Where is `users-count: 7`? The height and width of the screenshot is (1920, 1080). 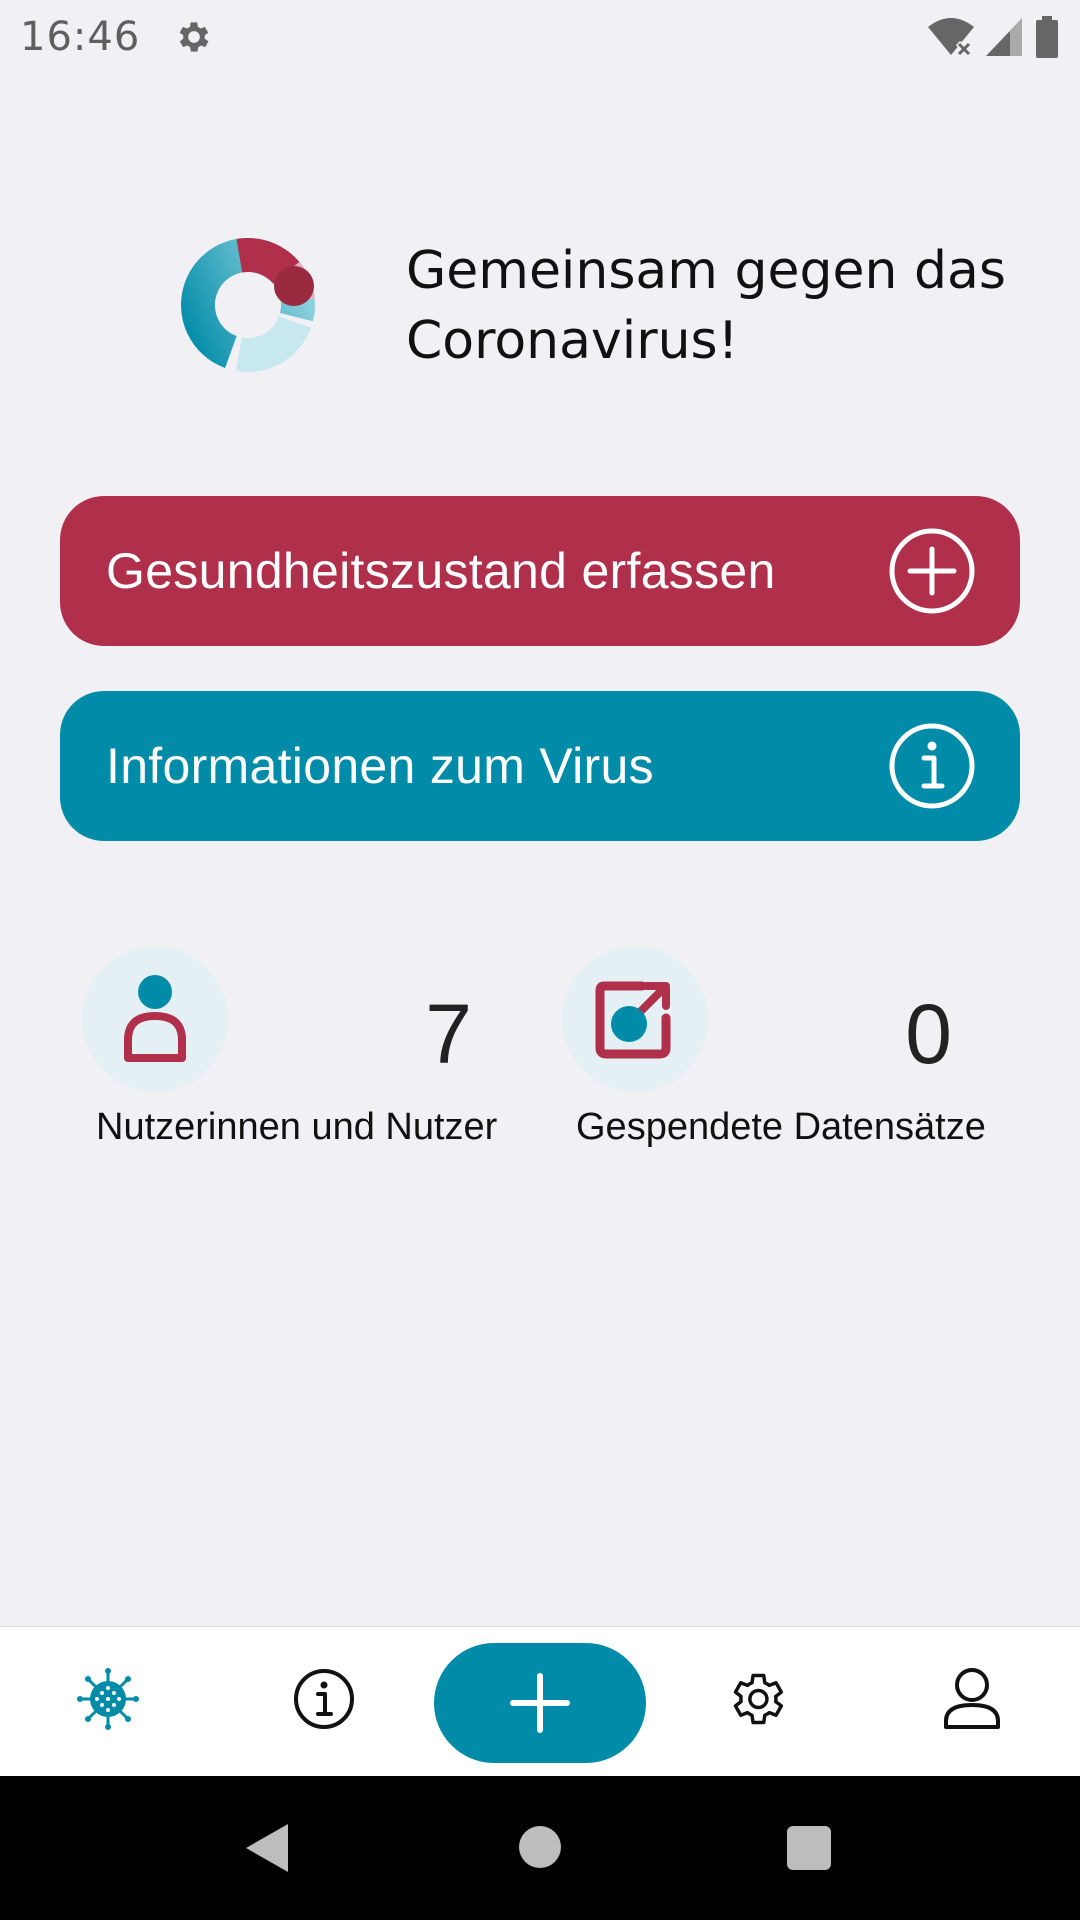 users-count: 7 is located at coordinates (448, 1034).